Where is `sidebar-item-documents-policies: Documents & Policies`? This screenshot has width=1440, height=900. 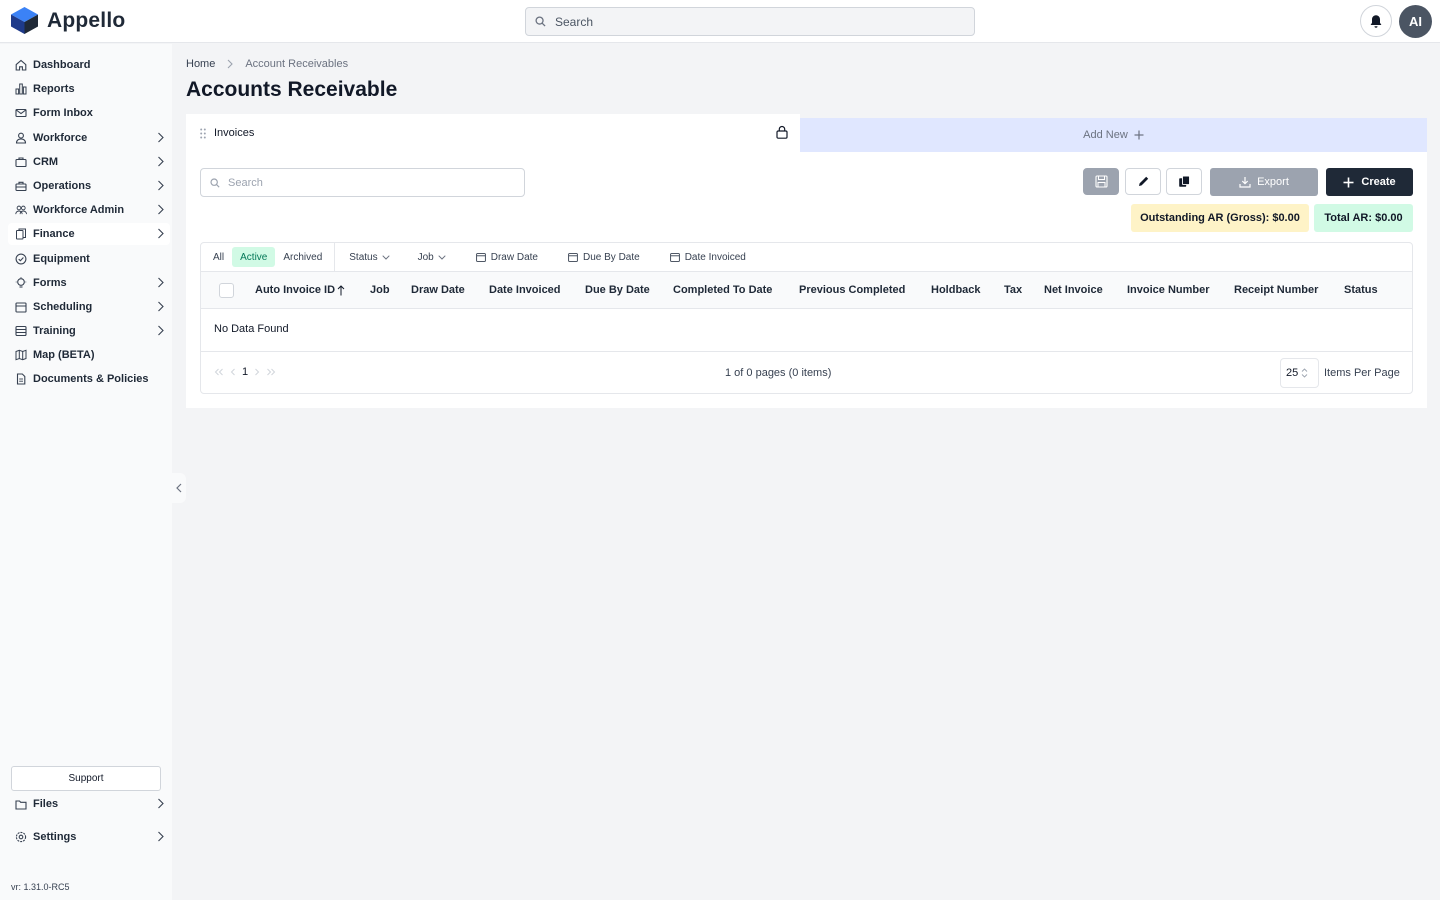 sidebar-item-documents-policies: Documents & Policies is located at coordinates (89, 379).